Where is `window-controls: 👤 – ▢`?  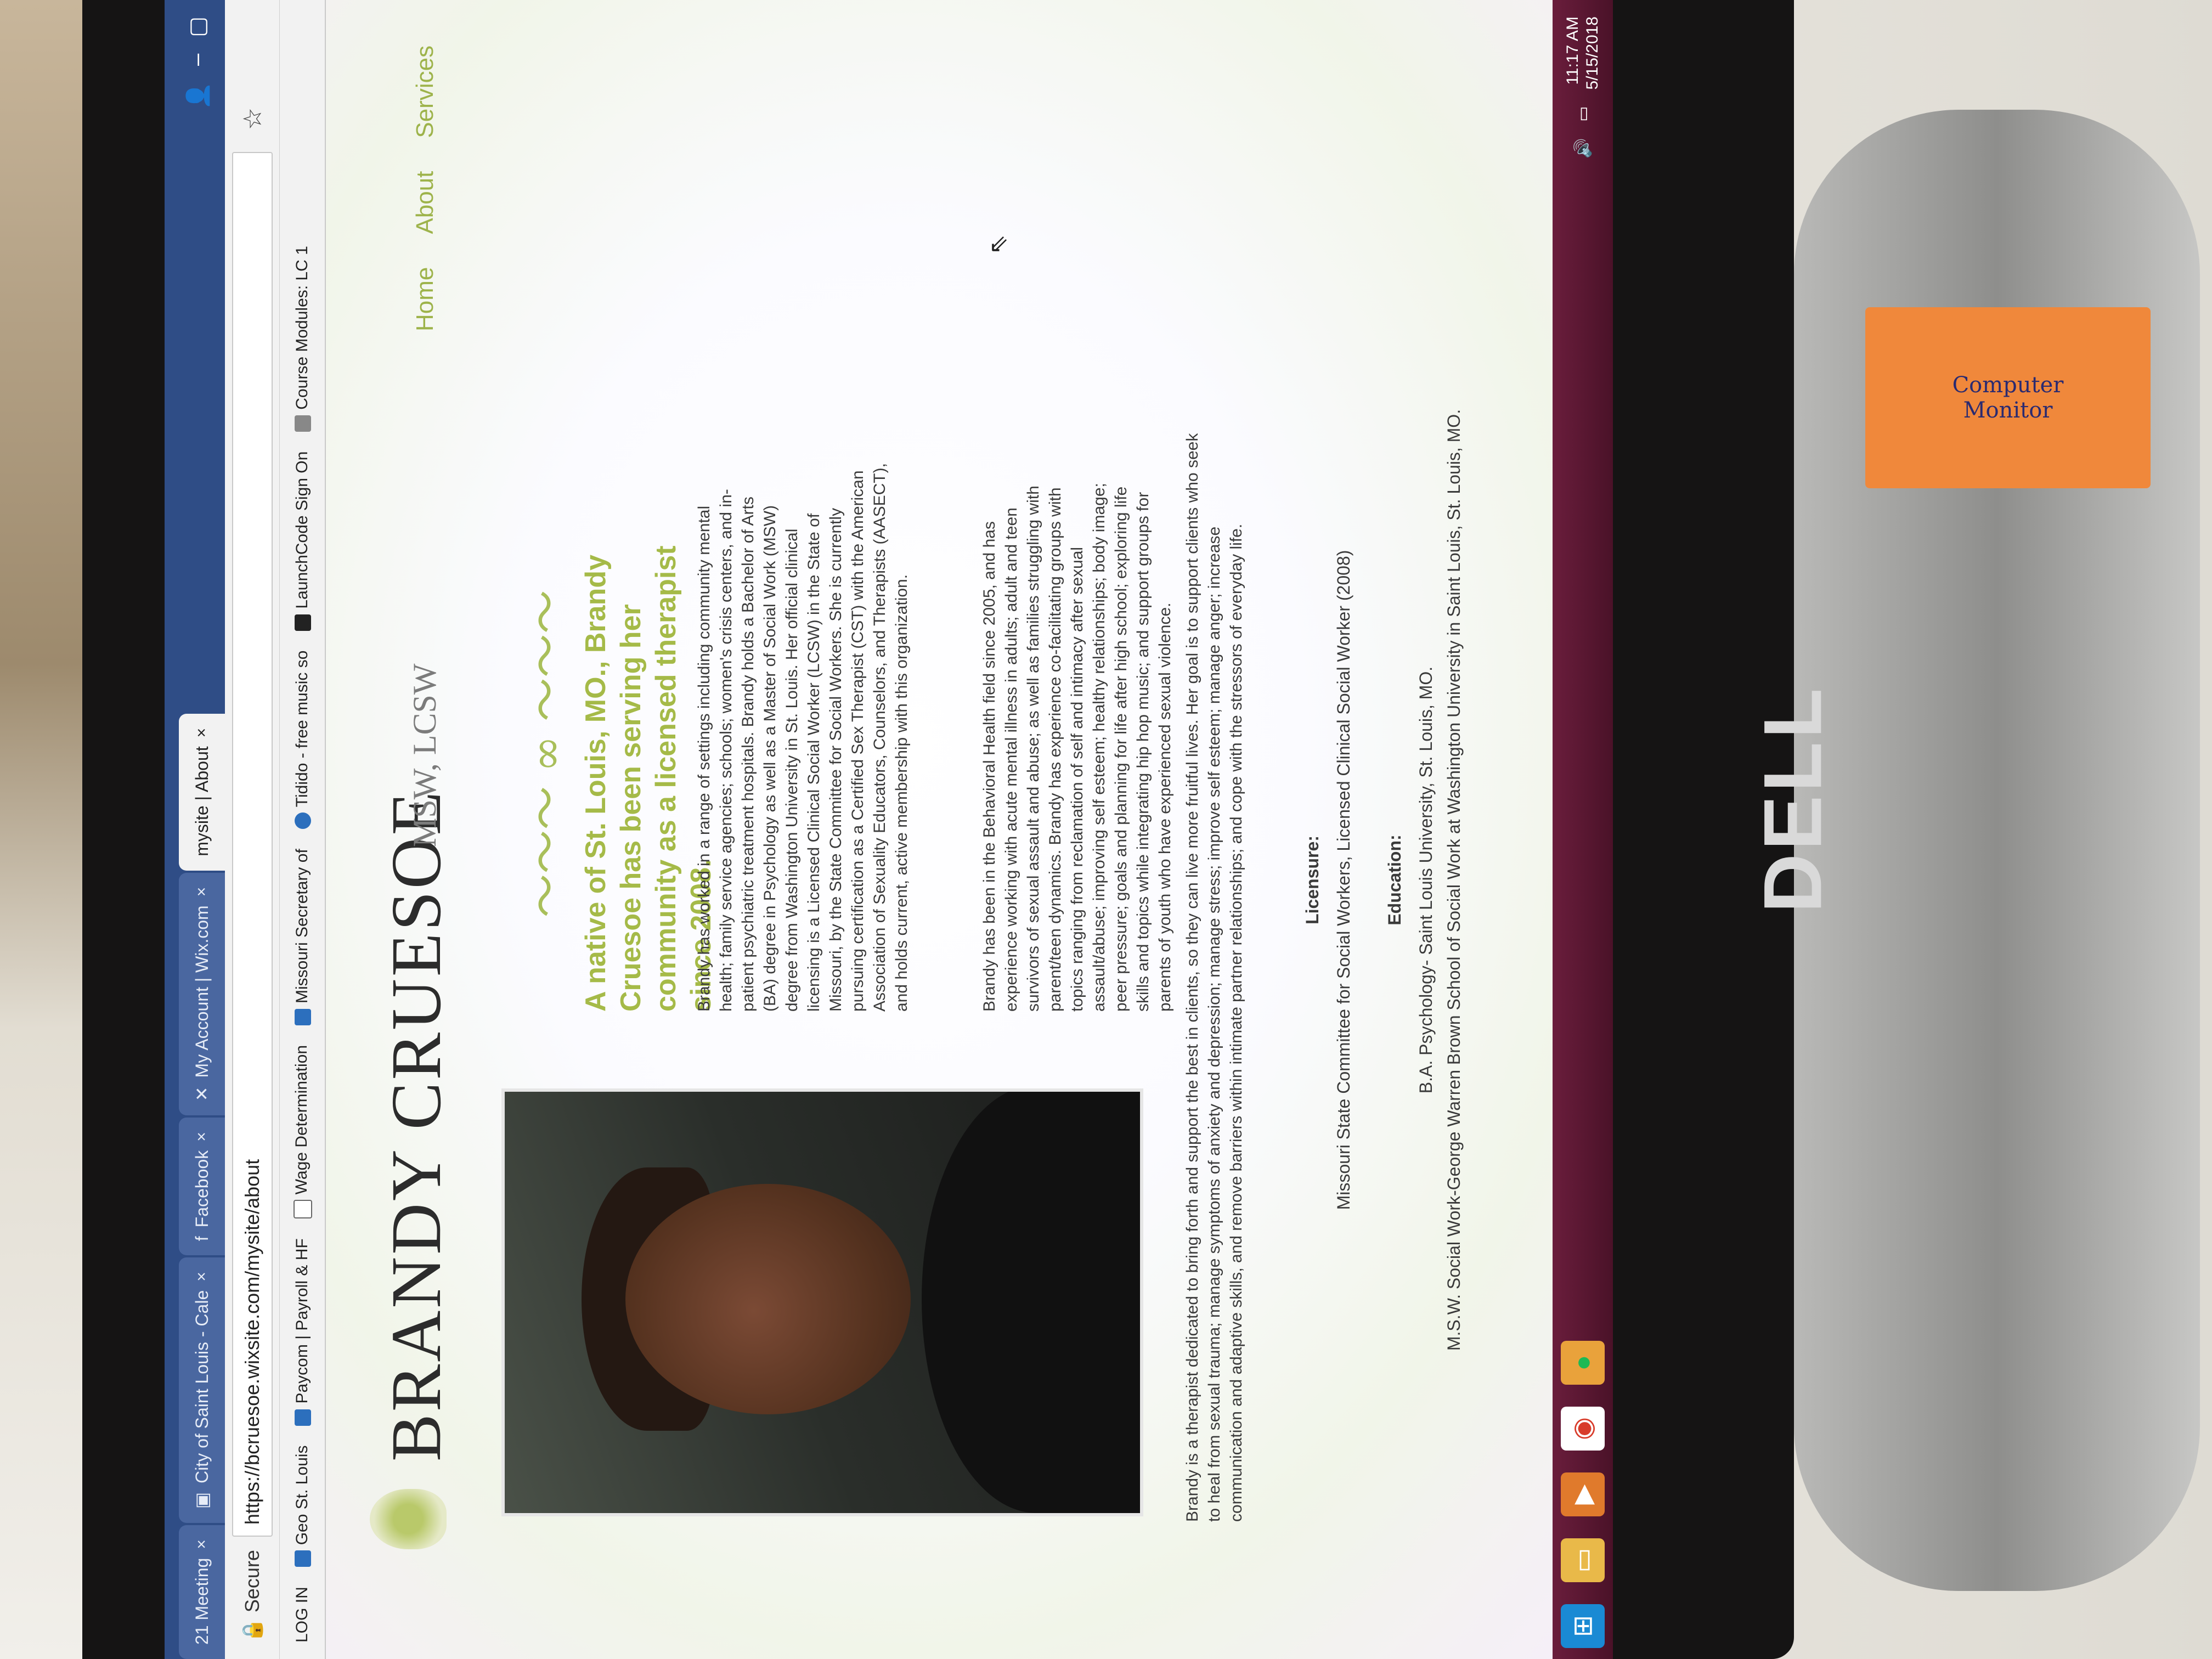
window-controls: 👤 – ▢ is located at coordinates (205, 55).